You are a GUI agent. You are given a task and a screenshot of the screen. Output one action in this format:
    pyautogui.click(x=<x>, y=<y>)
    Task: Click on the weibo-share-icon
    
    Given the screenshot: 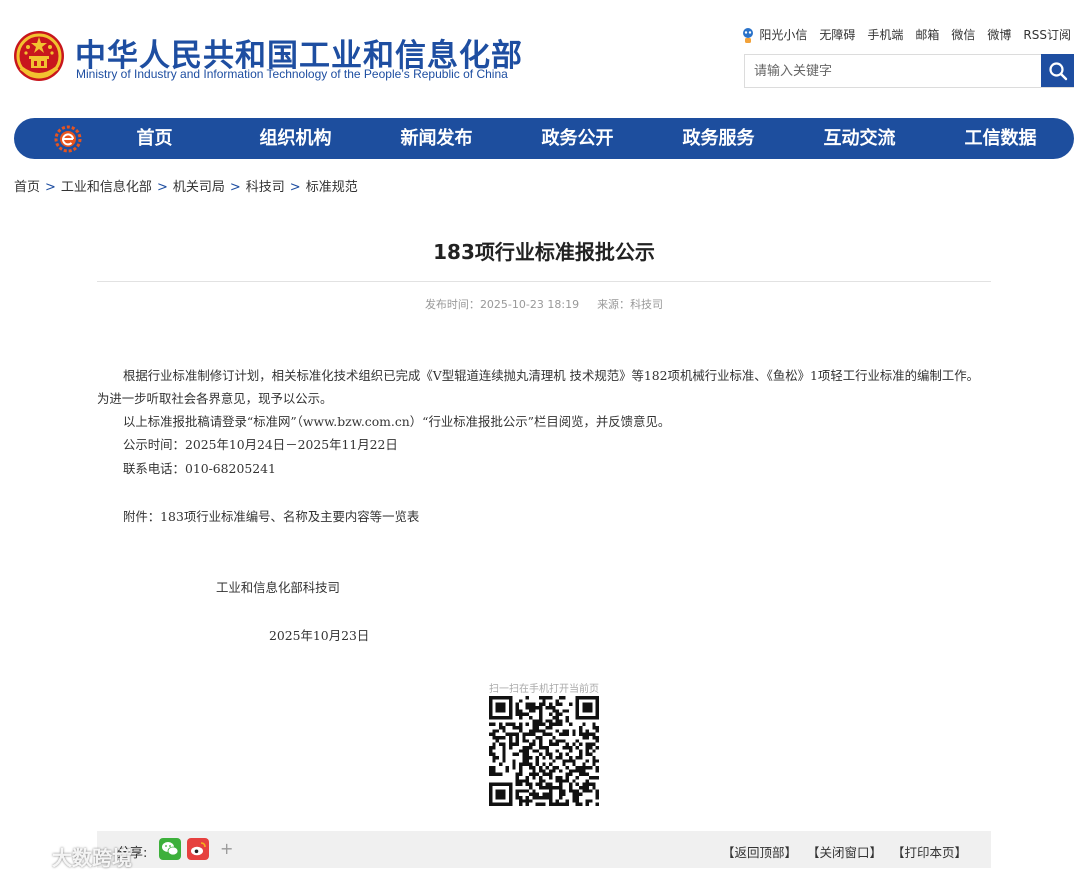 What is the action you would take?
    pyautogui.click(x=198, y=849)
    